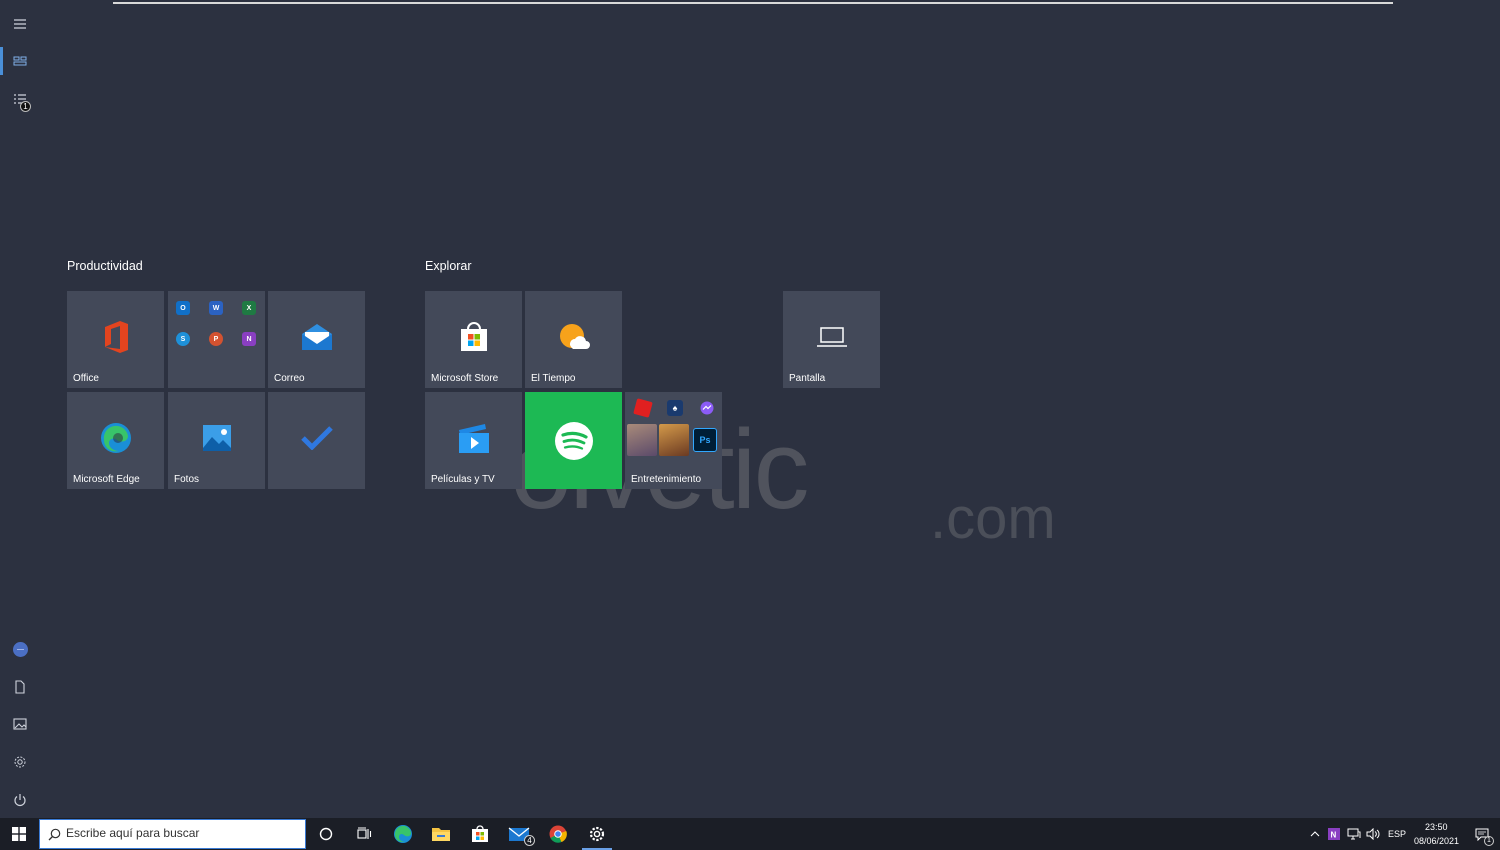 The image size is (1500, 850). I want to click on watermark-suffix: .com, so click(993, 518).